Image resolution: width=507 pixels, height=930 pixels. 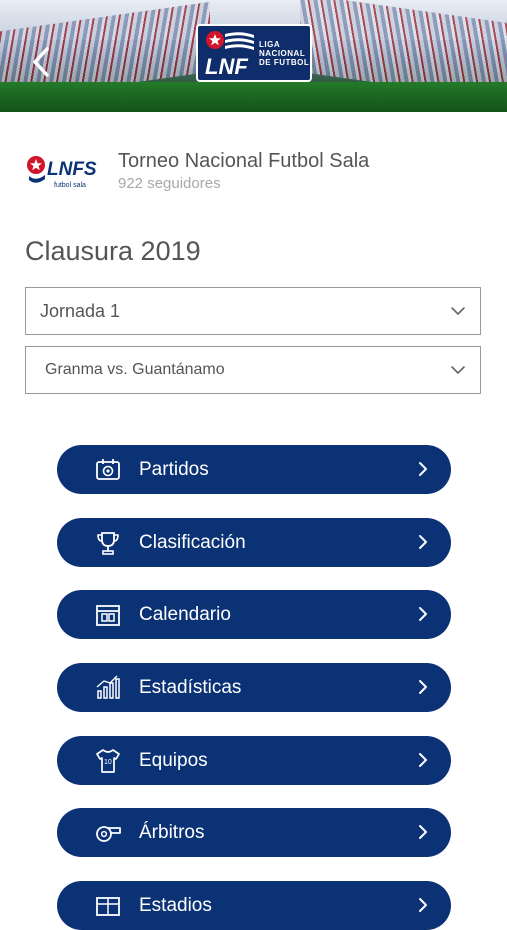 What do you see at coordinates (190, 687) in the screenshot?
I see `menu-label: Estadísticas` at bounding box center [190, 687].